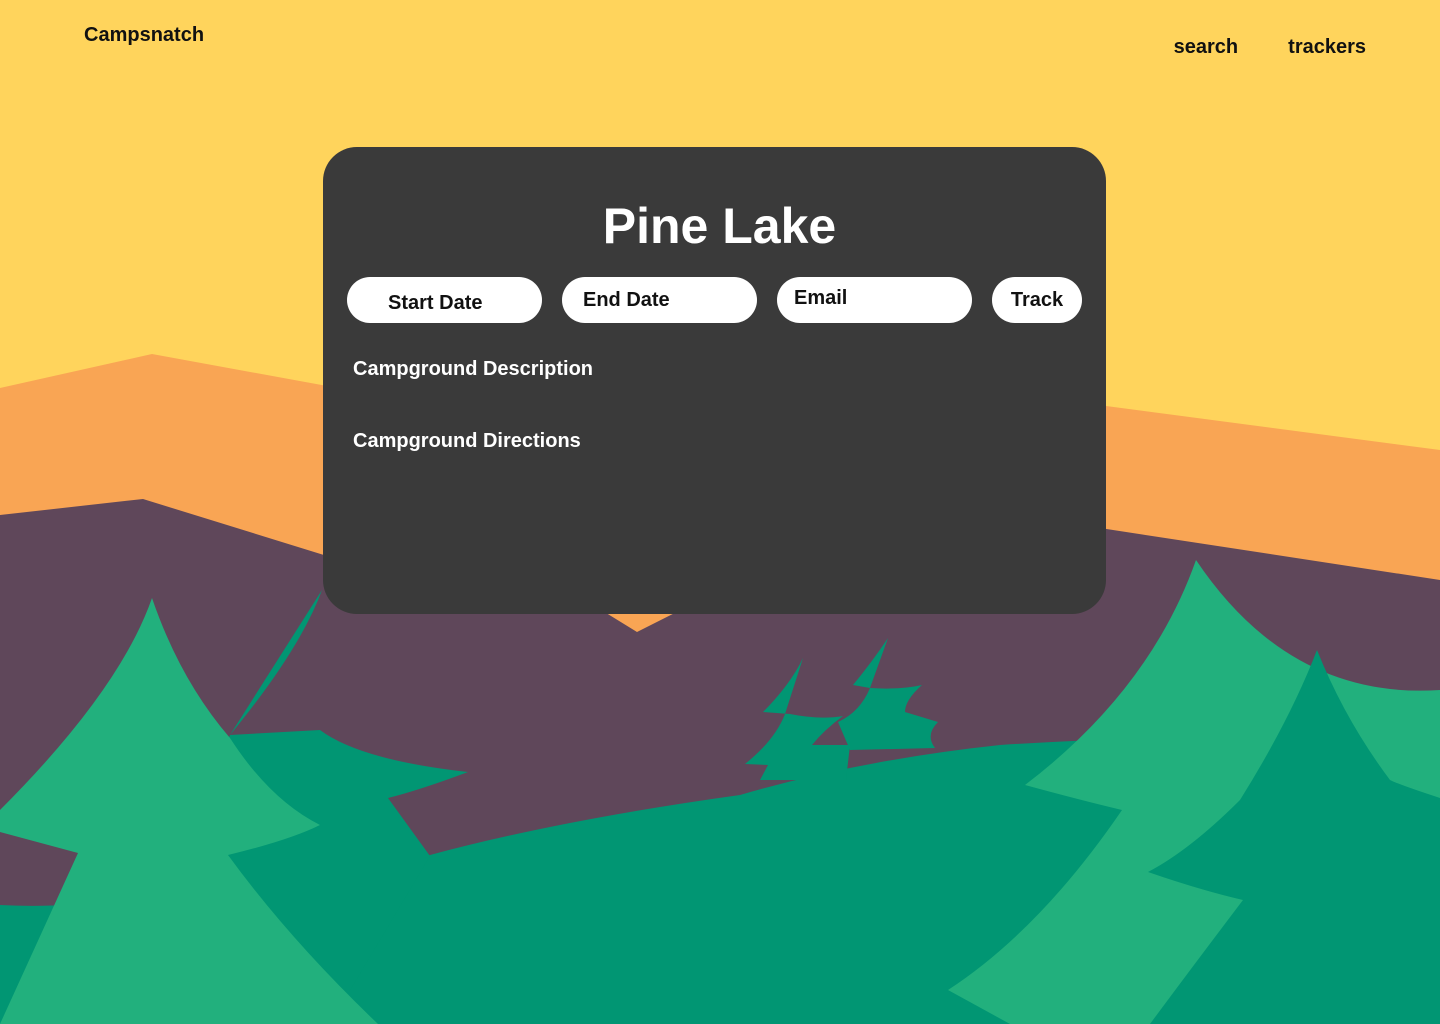 The image size is (1440, 1024). What do you see at coordinates (1037, 300) in the screenshot?
I see `track-button: Track` at bounding box center [1037, 300].